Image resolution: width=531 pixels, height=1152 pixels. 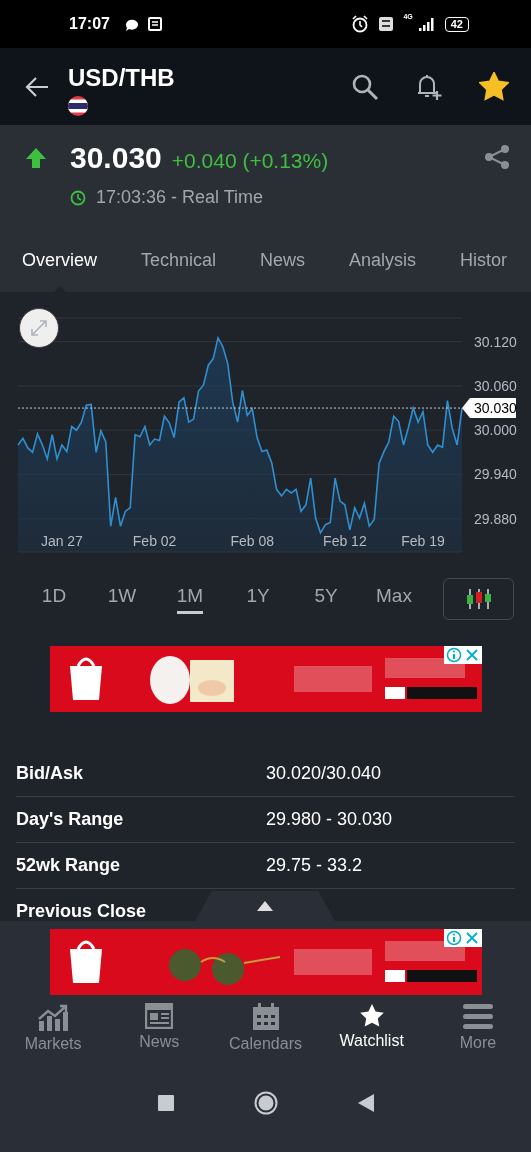 What do you see at coordinates (165, 1103) in the screenshot?
I see `square-icon` at bounding box center [165, 1103].